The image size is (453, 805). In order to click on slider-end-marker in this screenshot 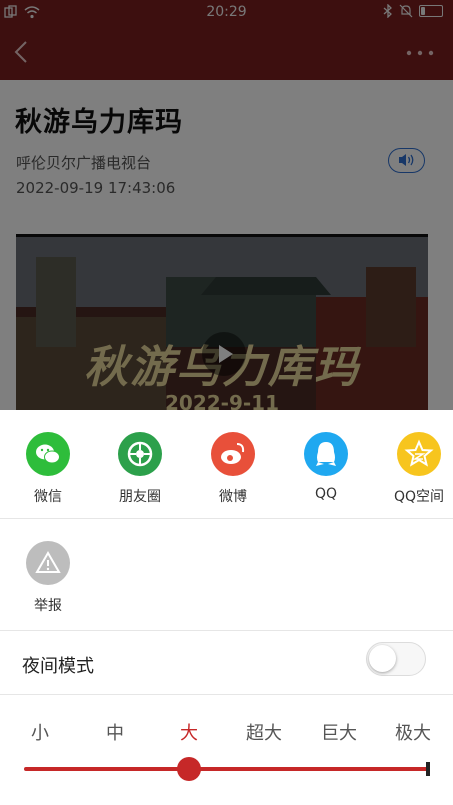, I will do `click(428, 769)`.